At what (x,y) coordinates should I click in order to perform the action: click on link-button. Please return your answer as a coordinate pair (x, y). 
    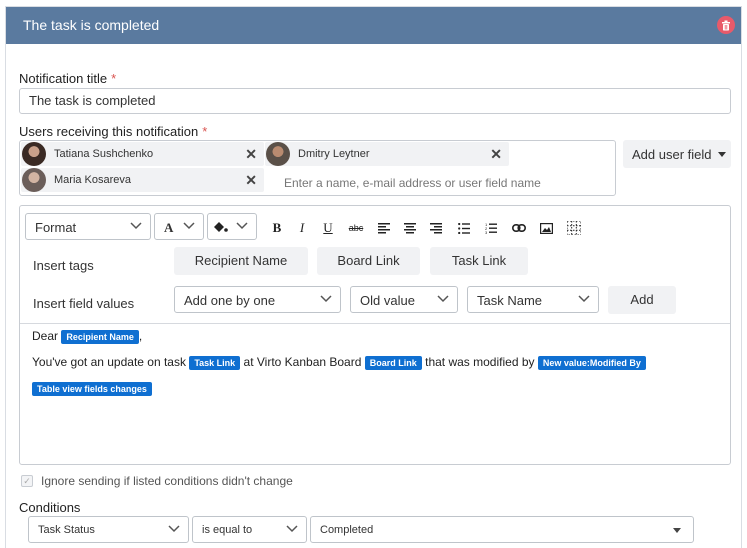
    Looking at the image, I should click on (519, 228).